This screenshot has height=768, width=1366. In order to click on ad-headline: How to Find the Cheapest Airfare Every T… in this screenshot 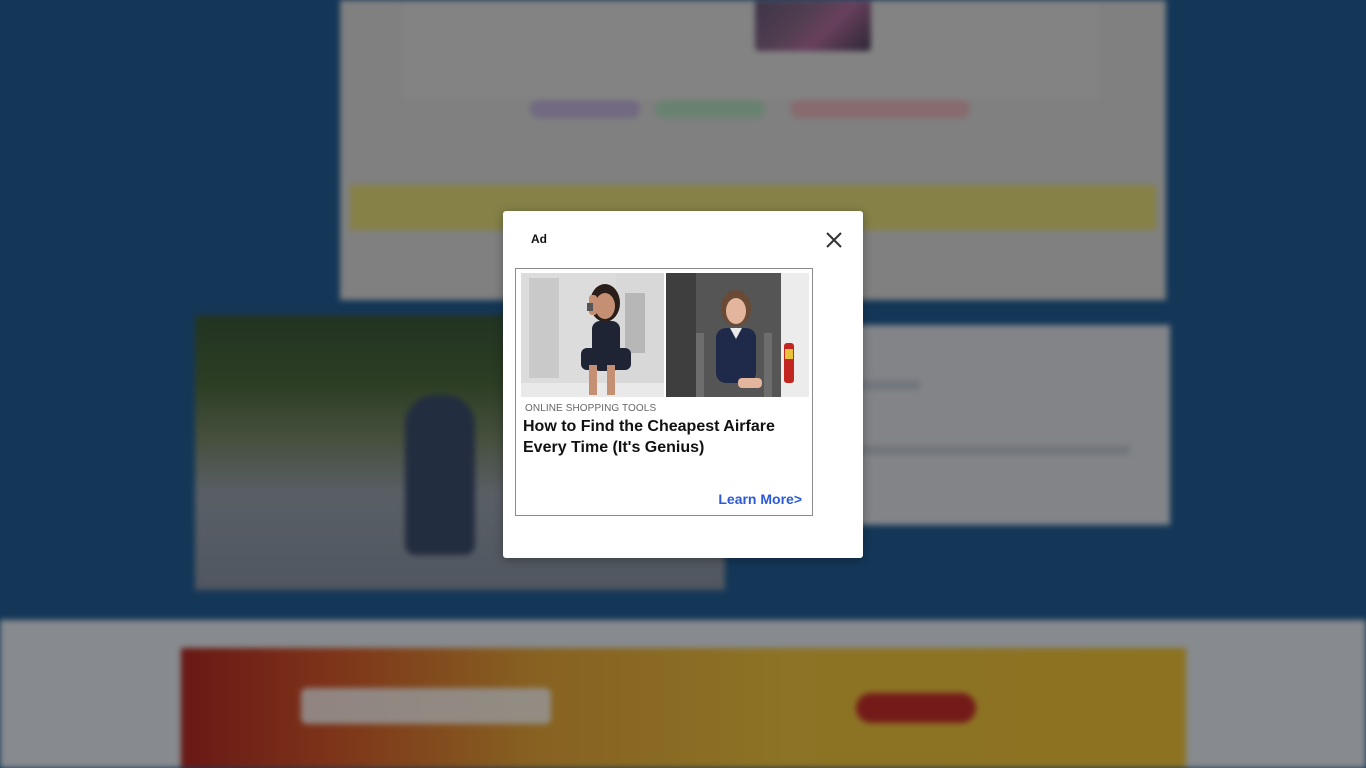, I will do `click(665, 437)`.